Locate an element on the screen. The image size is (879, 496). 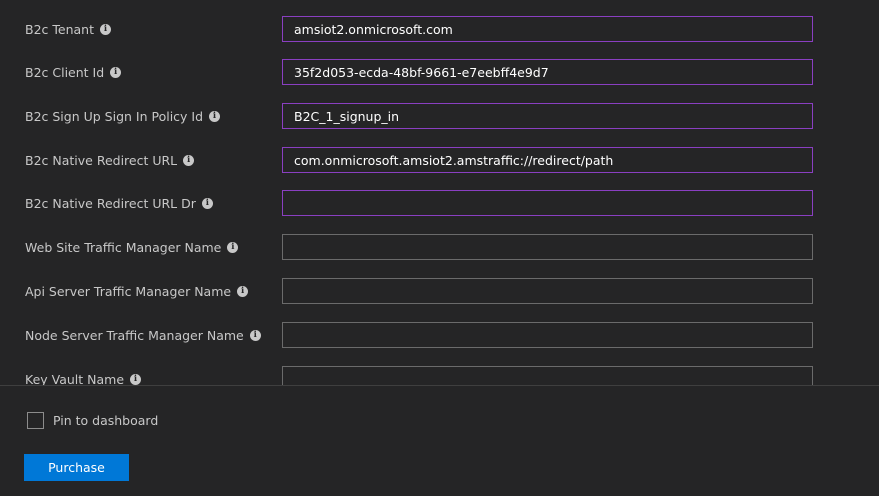
field-row-node-server-traffic-manager: Node Server Traffic Manager Name i is located at coordinates (439, 335).